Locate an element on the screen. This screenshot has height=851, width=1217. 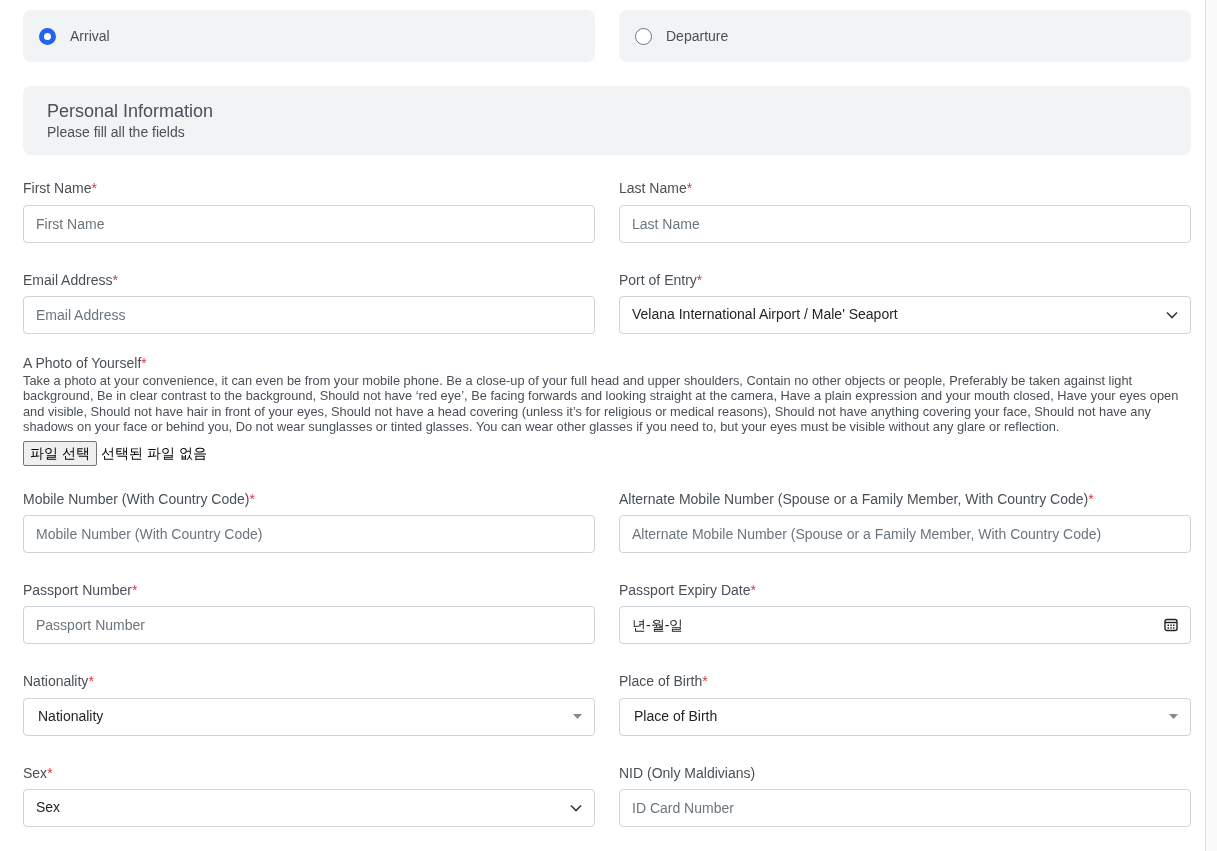
field-label: NID (Only Maldivians) is located at coordinates (688, 772).